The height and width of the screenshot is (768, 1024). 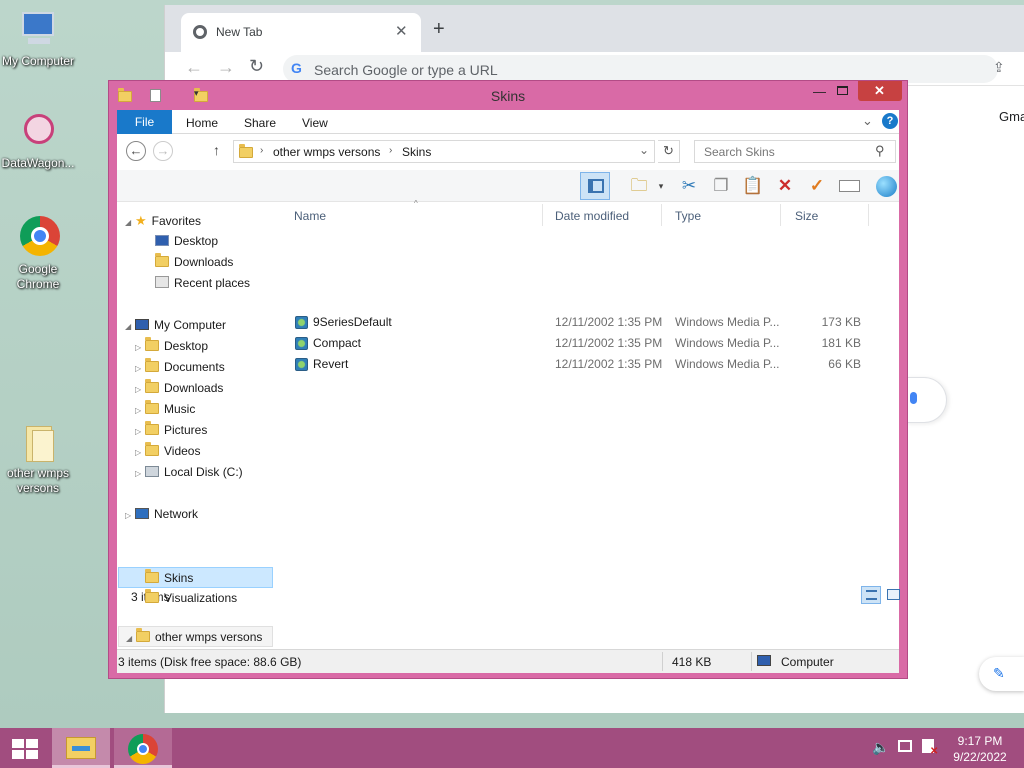 What do you see at coordinates (310, 216) in the screenshot?
I see `column-name: Name` at bounding box center [310, 216].